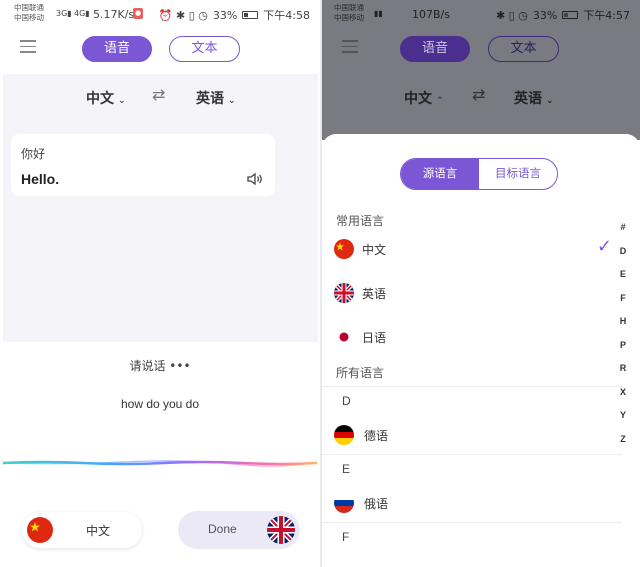 The height and width of the screenshot is (567, 640). I want to click on carrier-info: 中国联通 中国移动, so click(29, 13).